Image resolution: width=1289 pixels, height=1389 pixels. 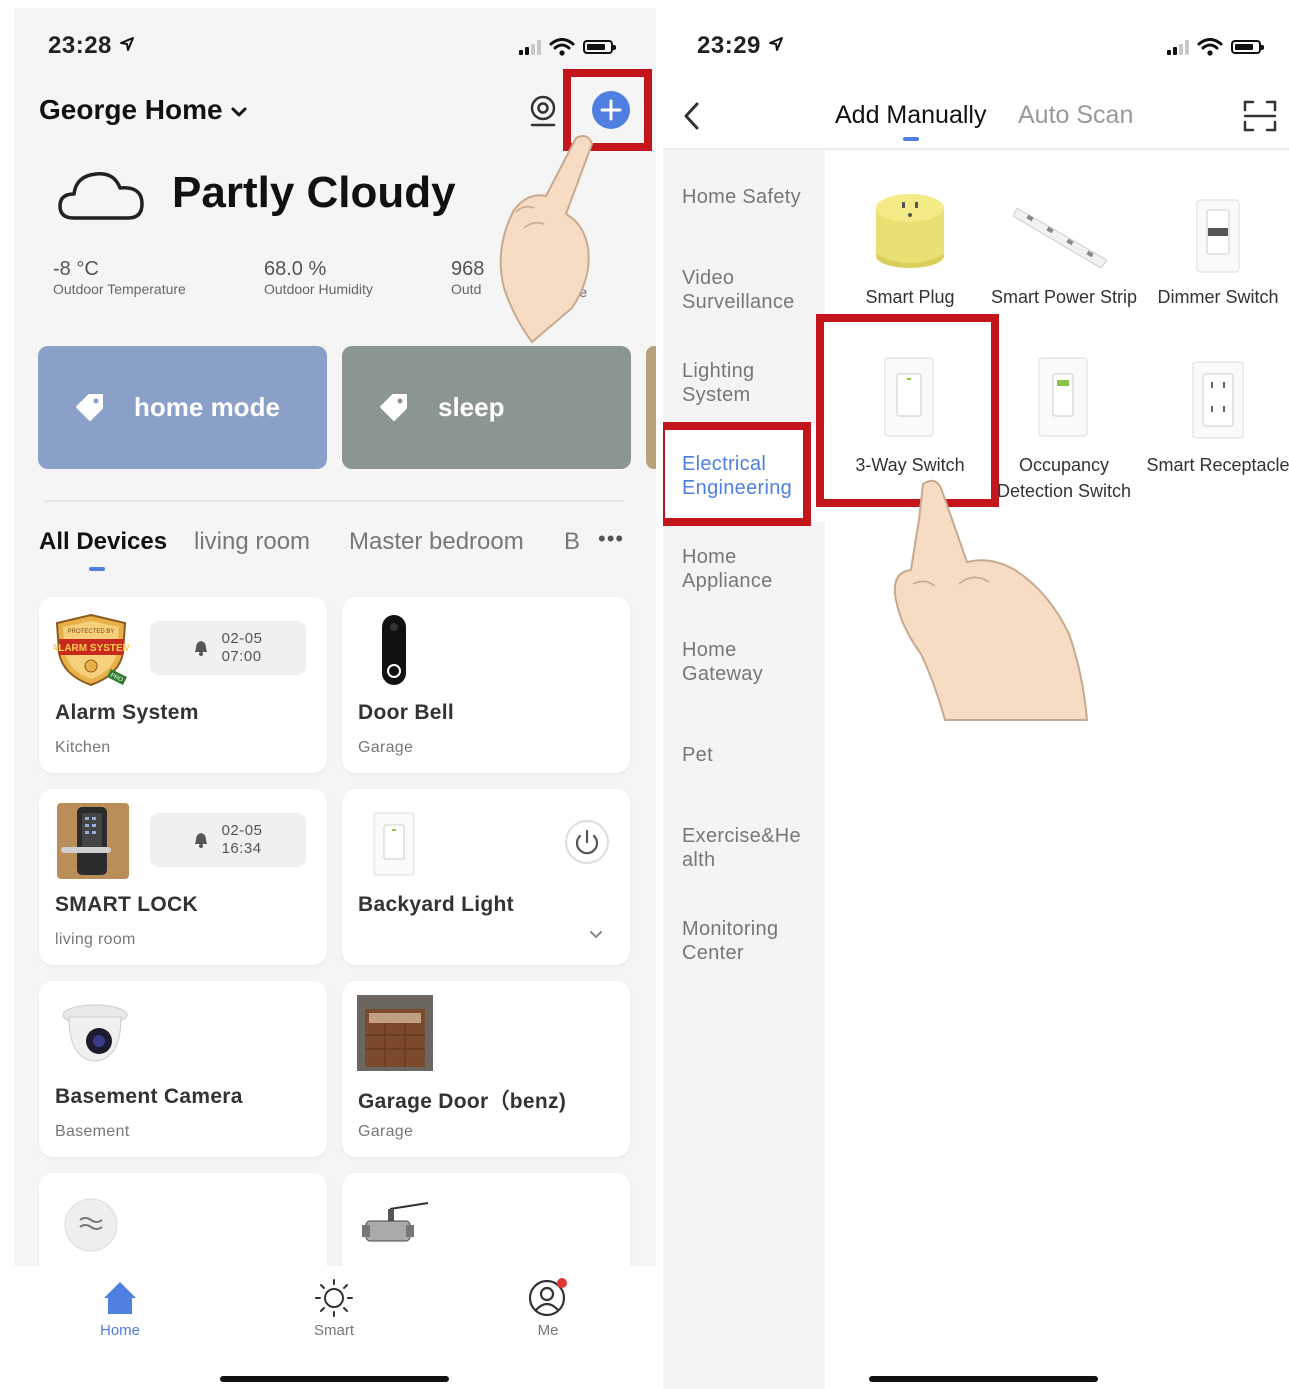 I want to click on device-name: Basement Camera, so click(x=149, y=1096).